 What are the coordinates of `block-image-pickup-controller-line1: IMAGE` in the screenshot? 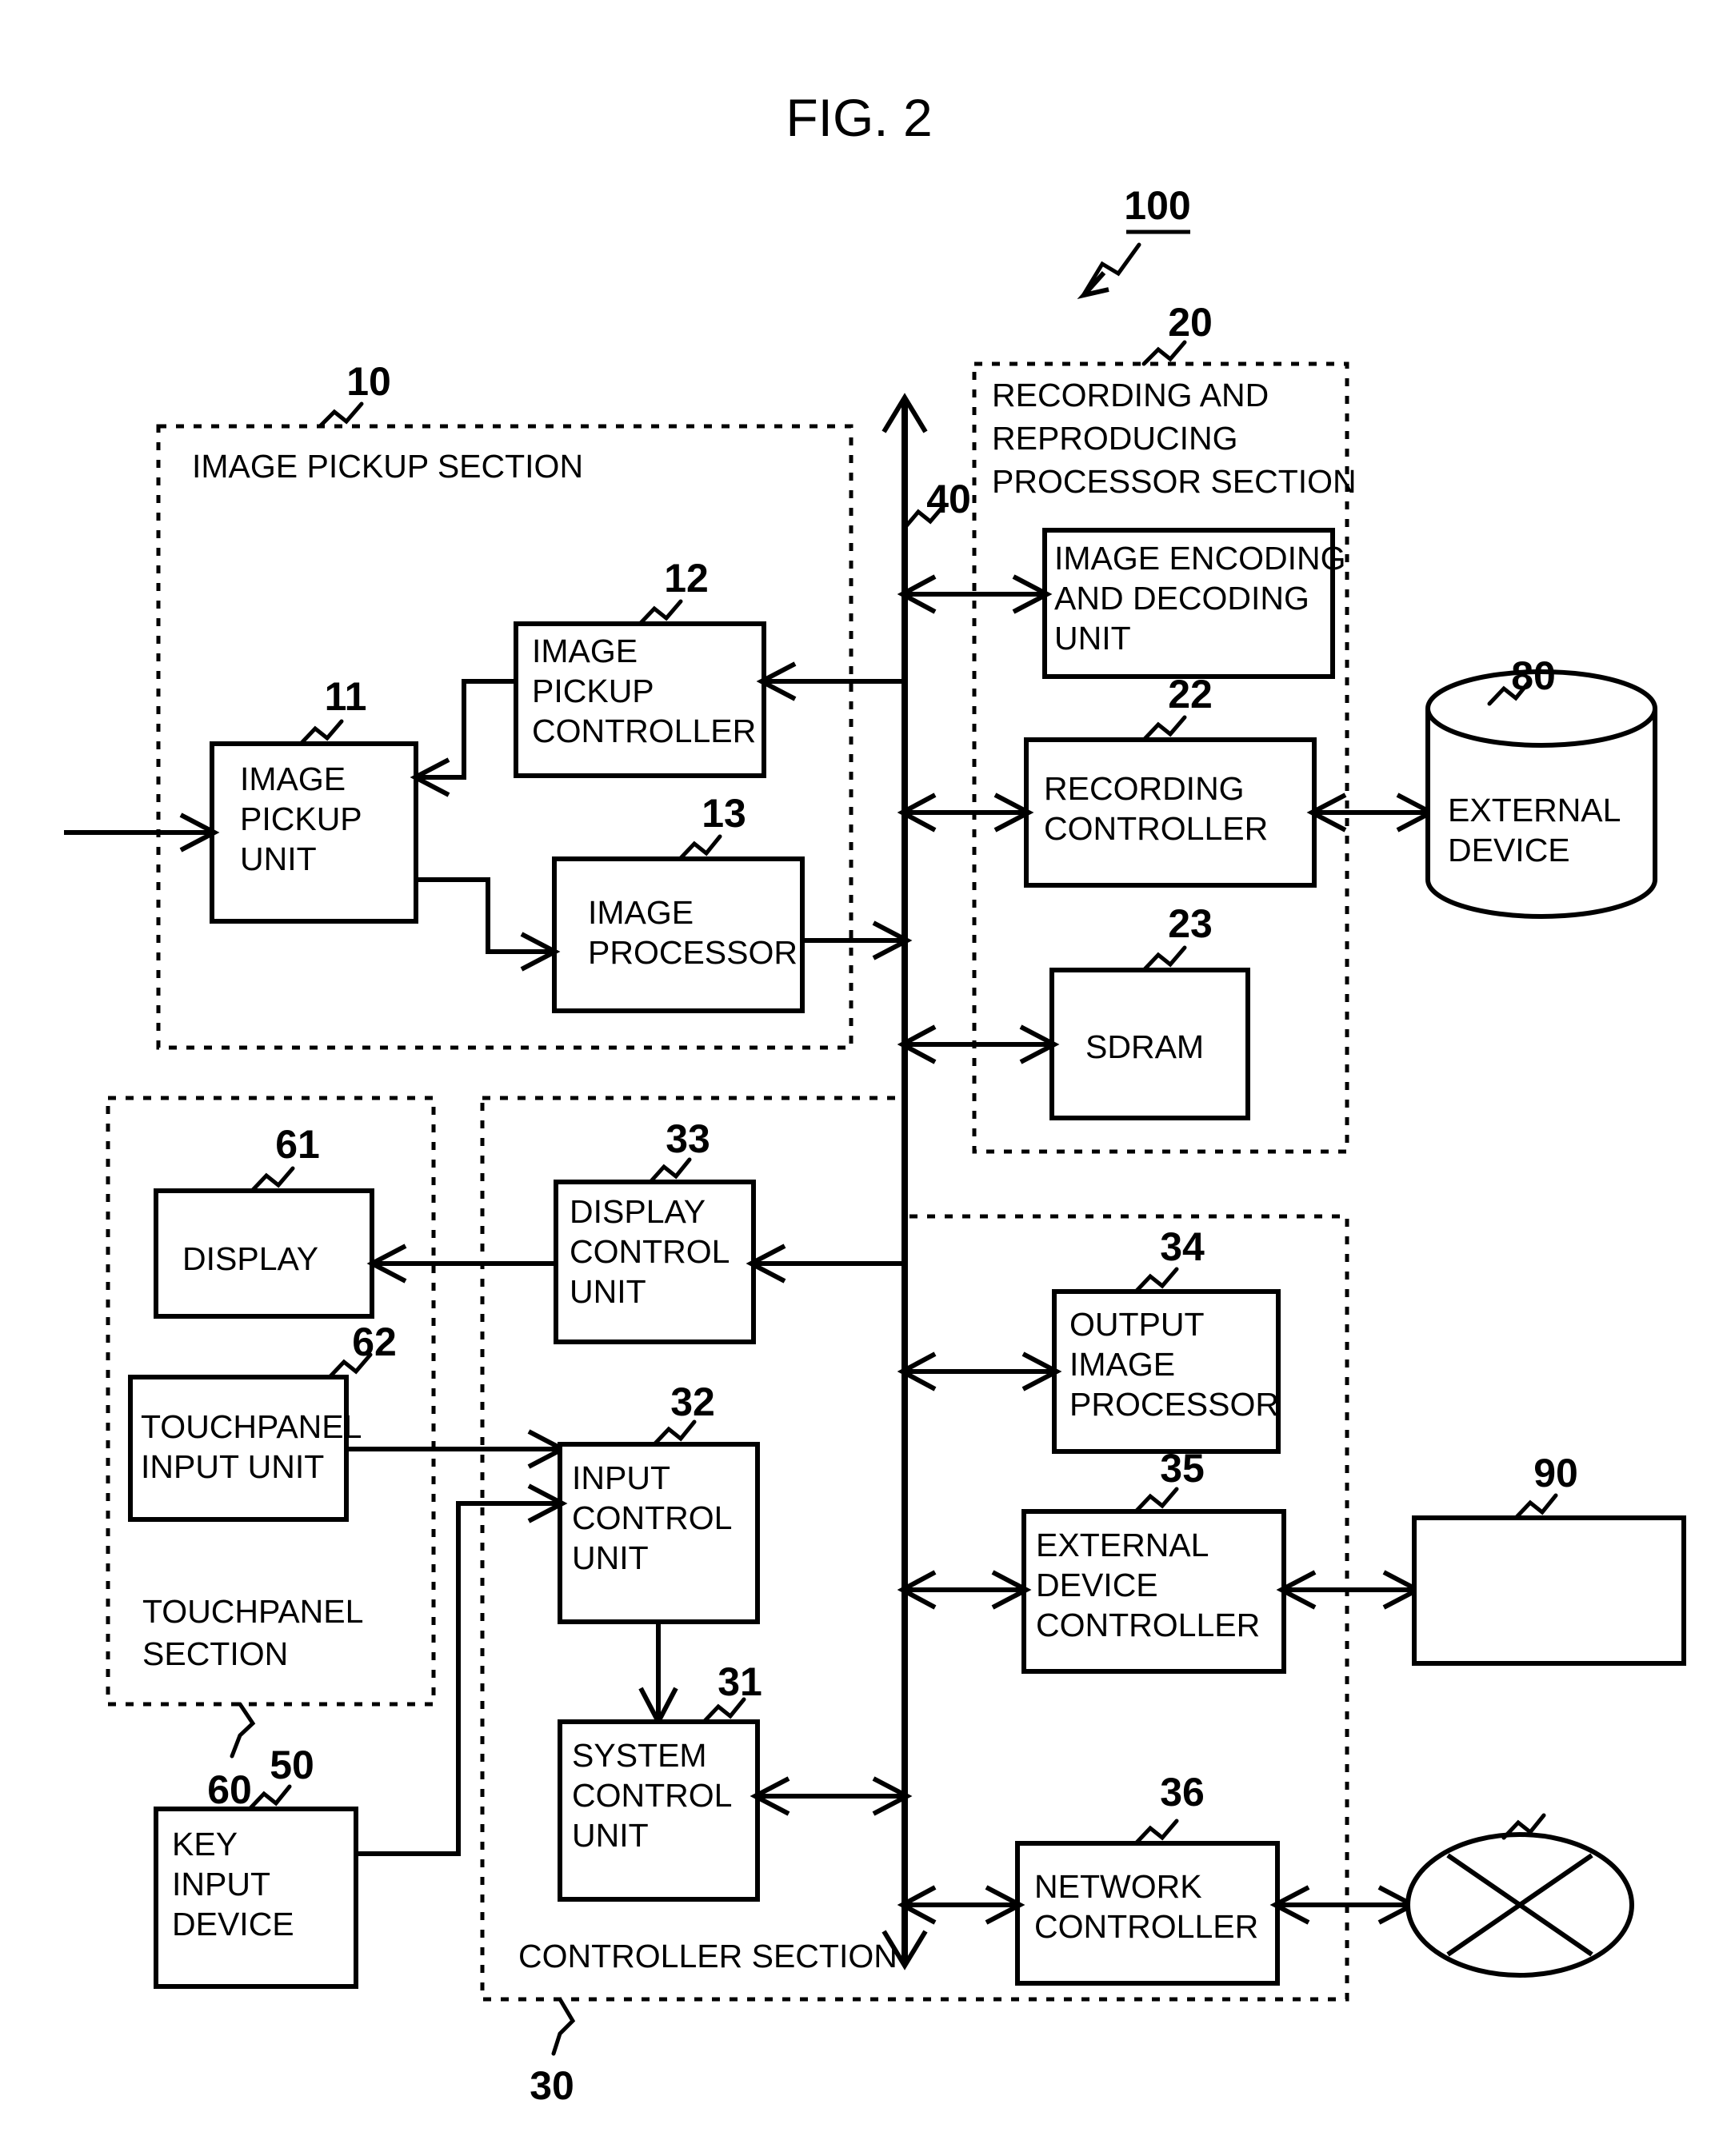 It's located at (585, 651).